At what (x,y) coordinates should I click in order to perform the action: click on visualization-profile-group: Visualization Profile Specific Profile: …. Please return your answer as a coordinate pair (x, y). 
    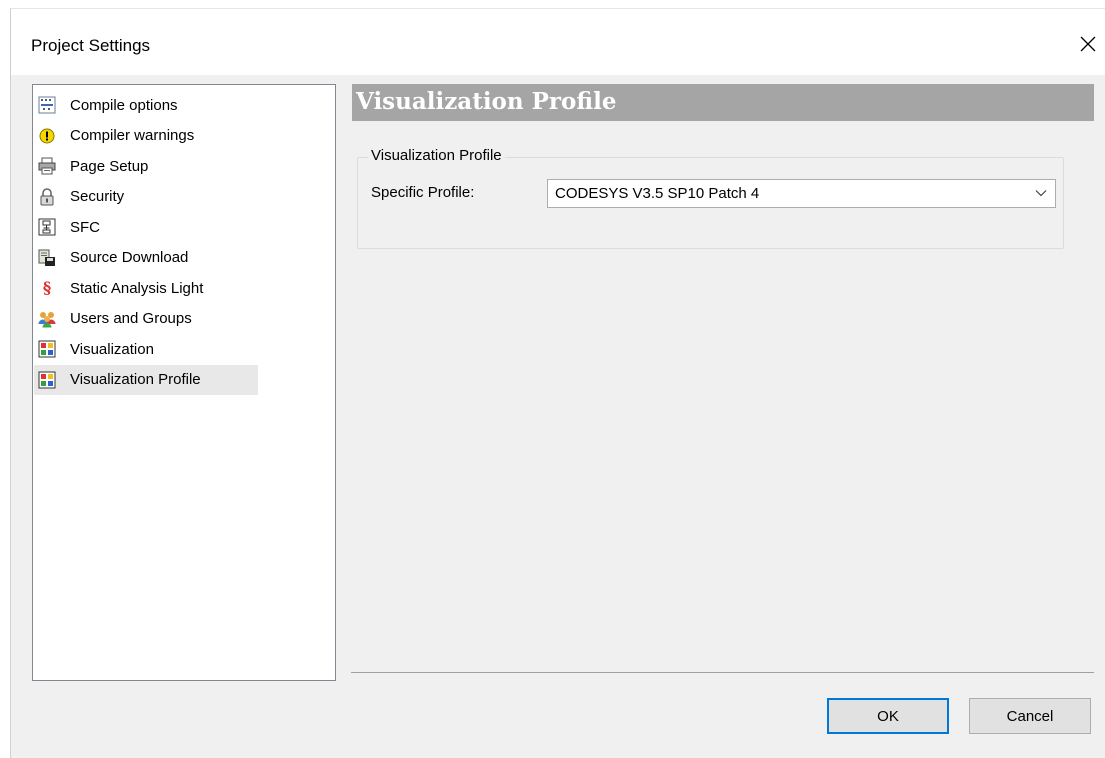
    Looking at the image, I should click on (710, 198).